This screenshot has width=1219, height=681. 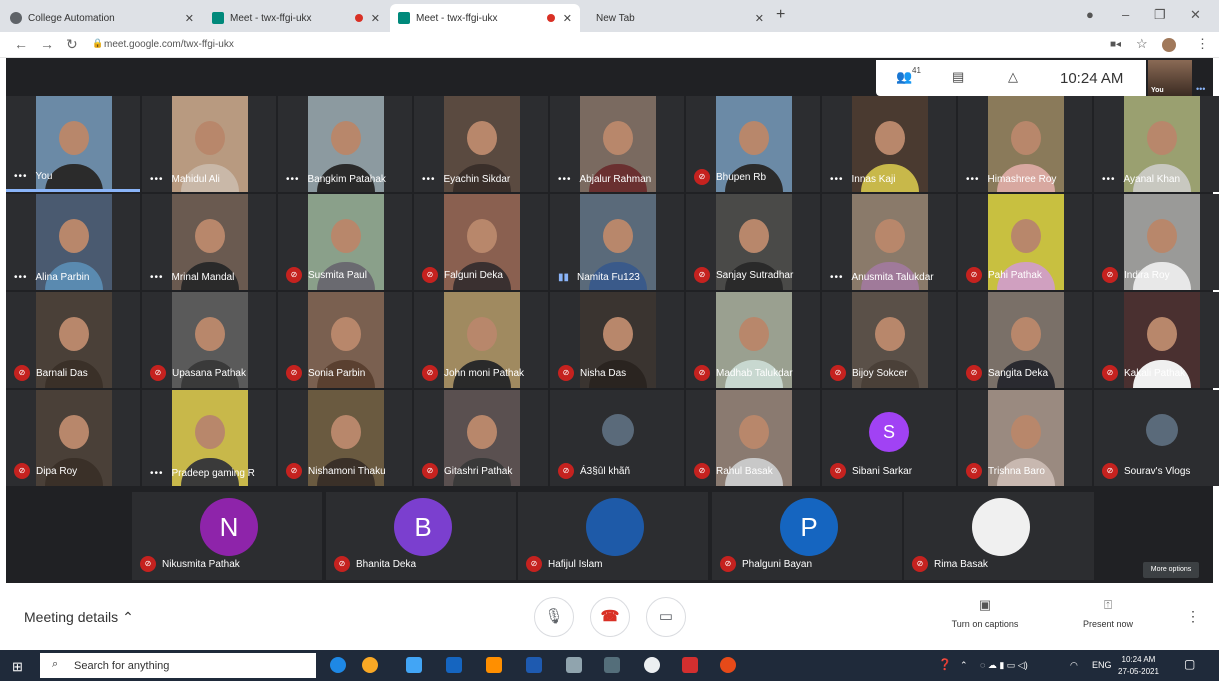 What do you see at coordinates (209, 242) in the screenshot?
I see `participant-tile: ••• Mrinal Mandal` at bounding box center [209, 242].